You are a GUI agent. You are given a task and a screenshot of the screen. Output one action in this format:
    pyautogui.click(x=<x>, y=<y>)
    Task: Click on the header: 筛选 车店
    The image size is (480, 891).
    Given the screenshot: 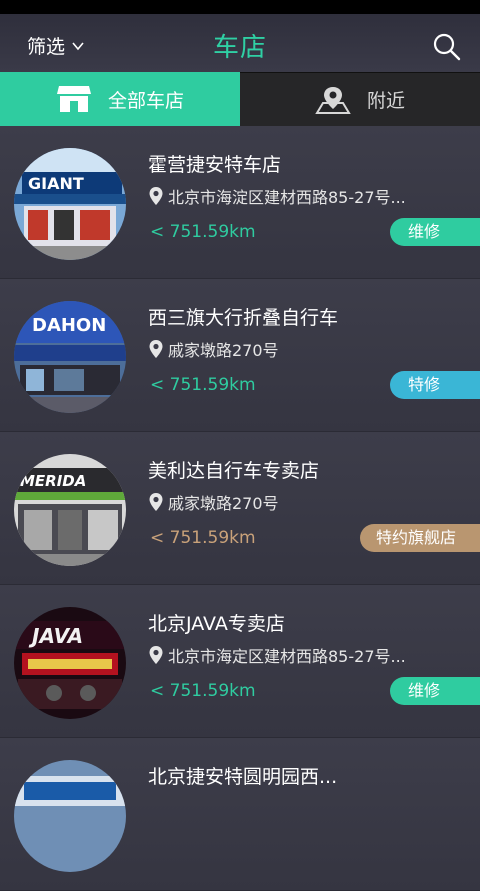 What is the action you would take?
    pyautogui.click(x=240, y=43)
    